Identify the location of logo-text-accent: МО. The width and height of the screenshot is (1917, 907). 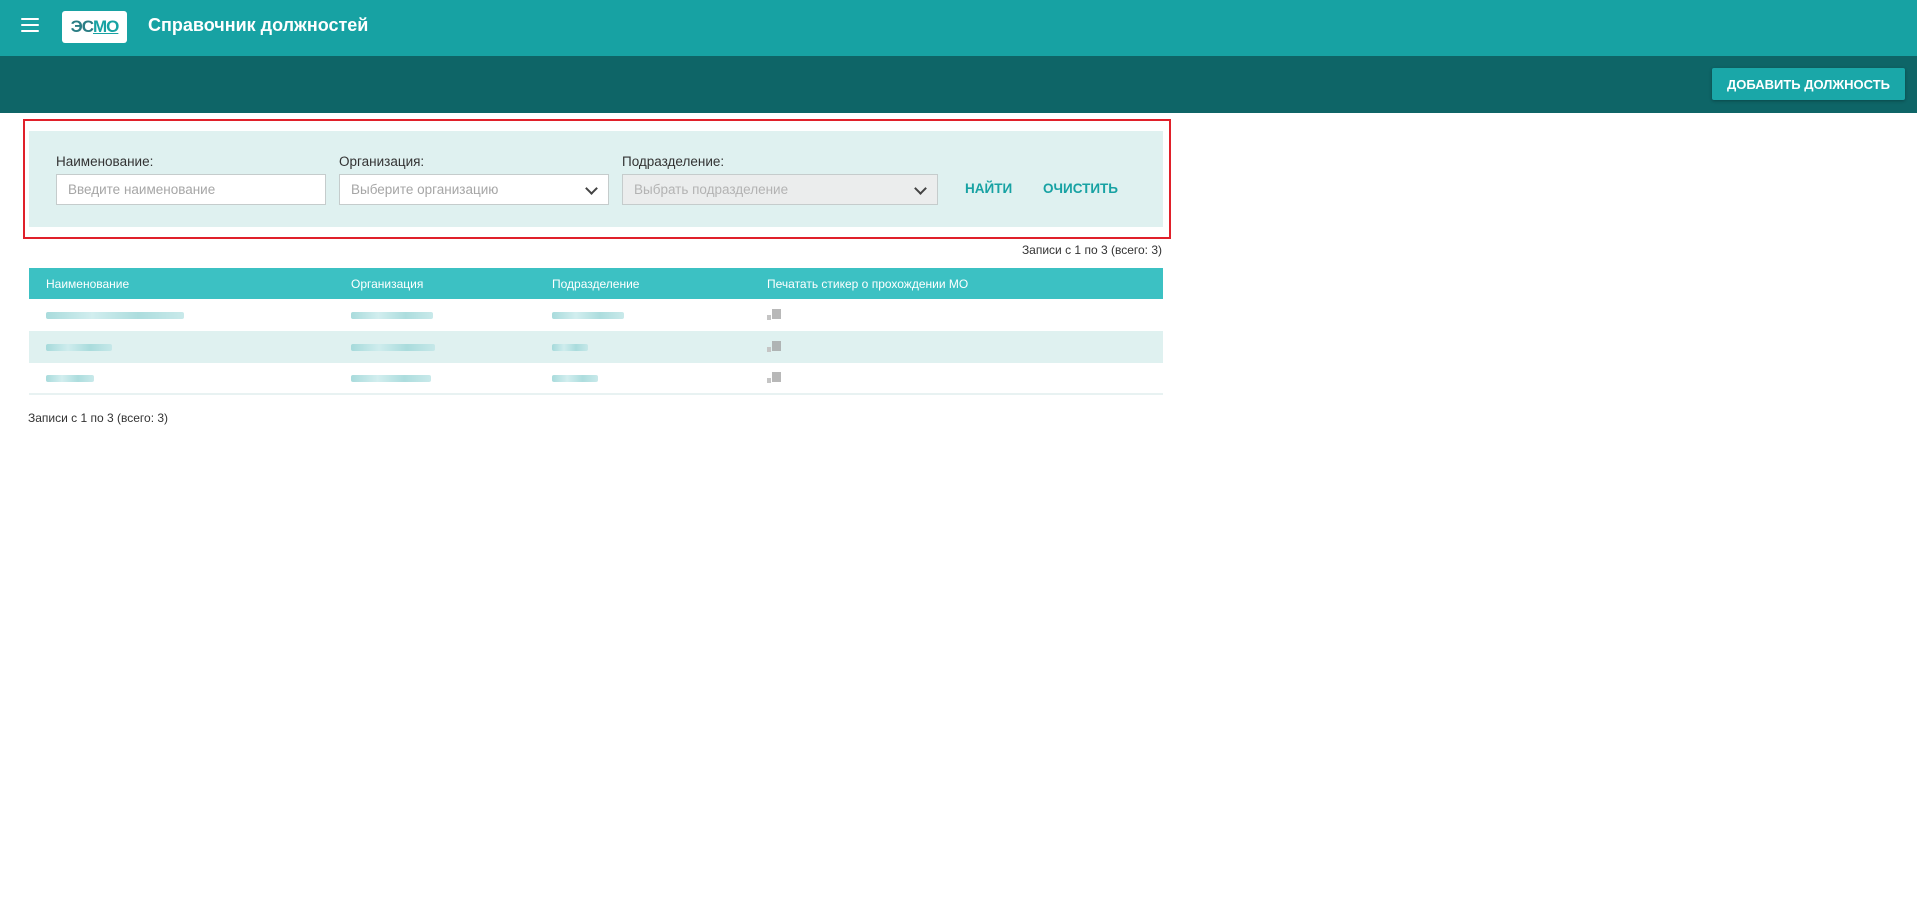
(105, 26).